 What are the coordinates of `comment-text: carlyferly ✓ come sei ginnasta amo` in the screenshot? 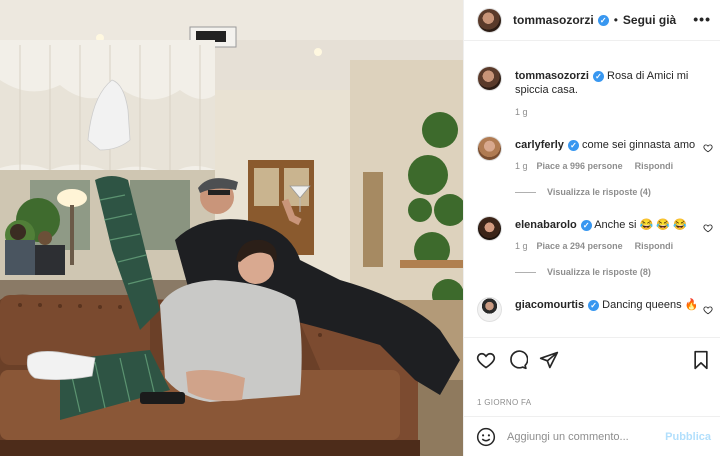 It's located at (610, 145).